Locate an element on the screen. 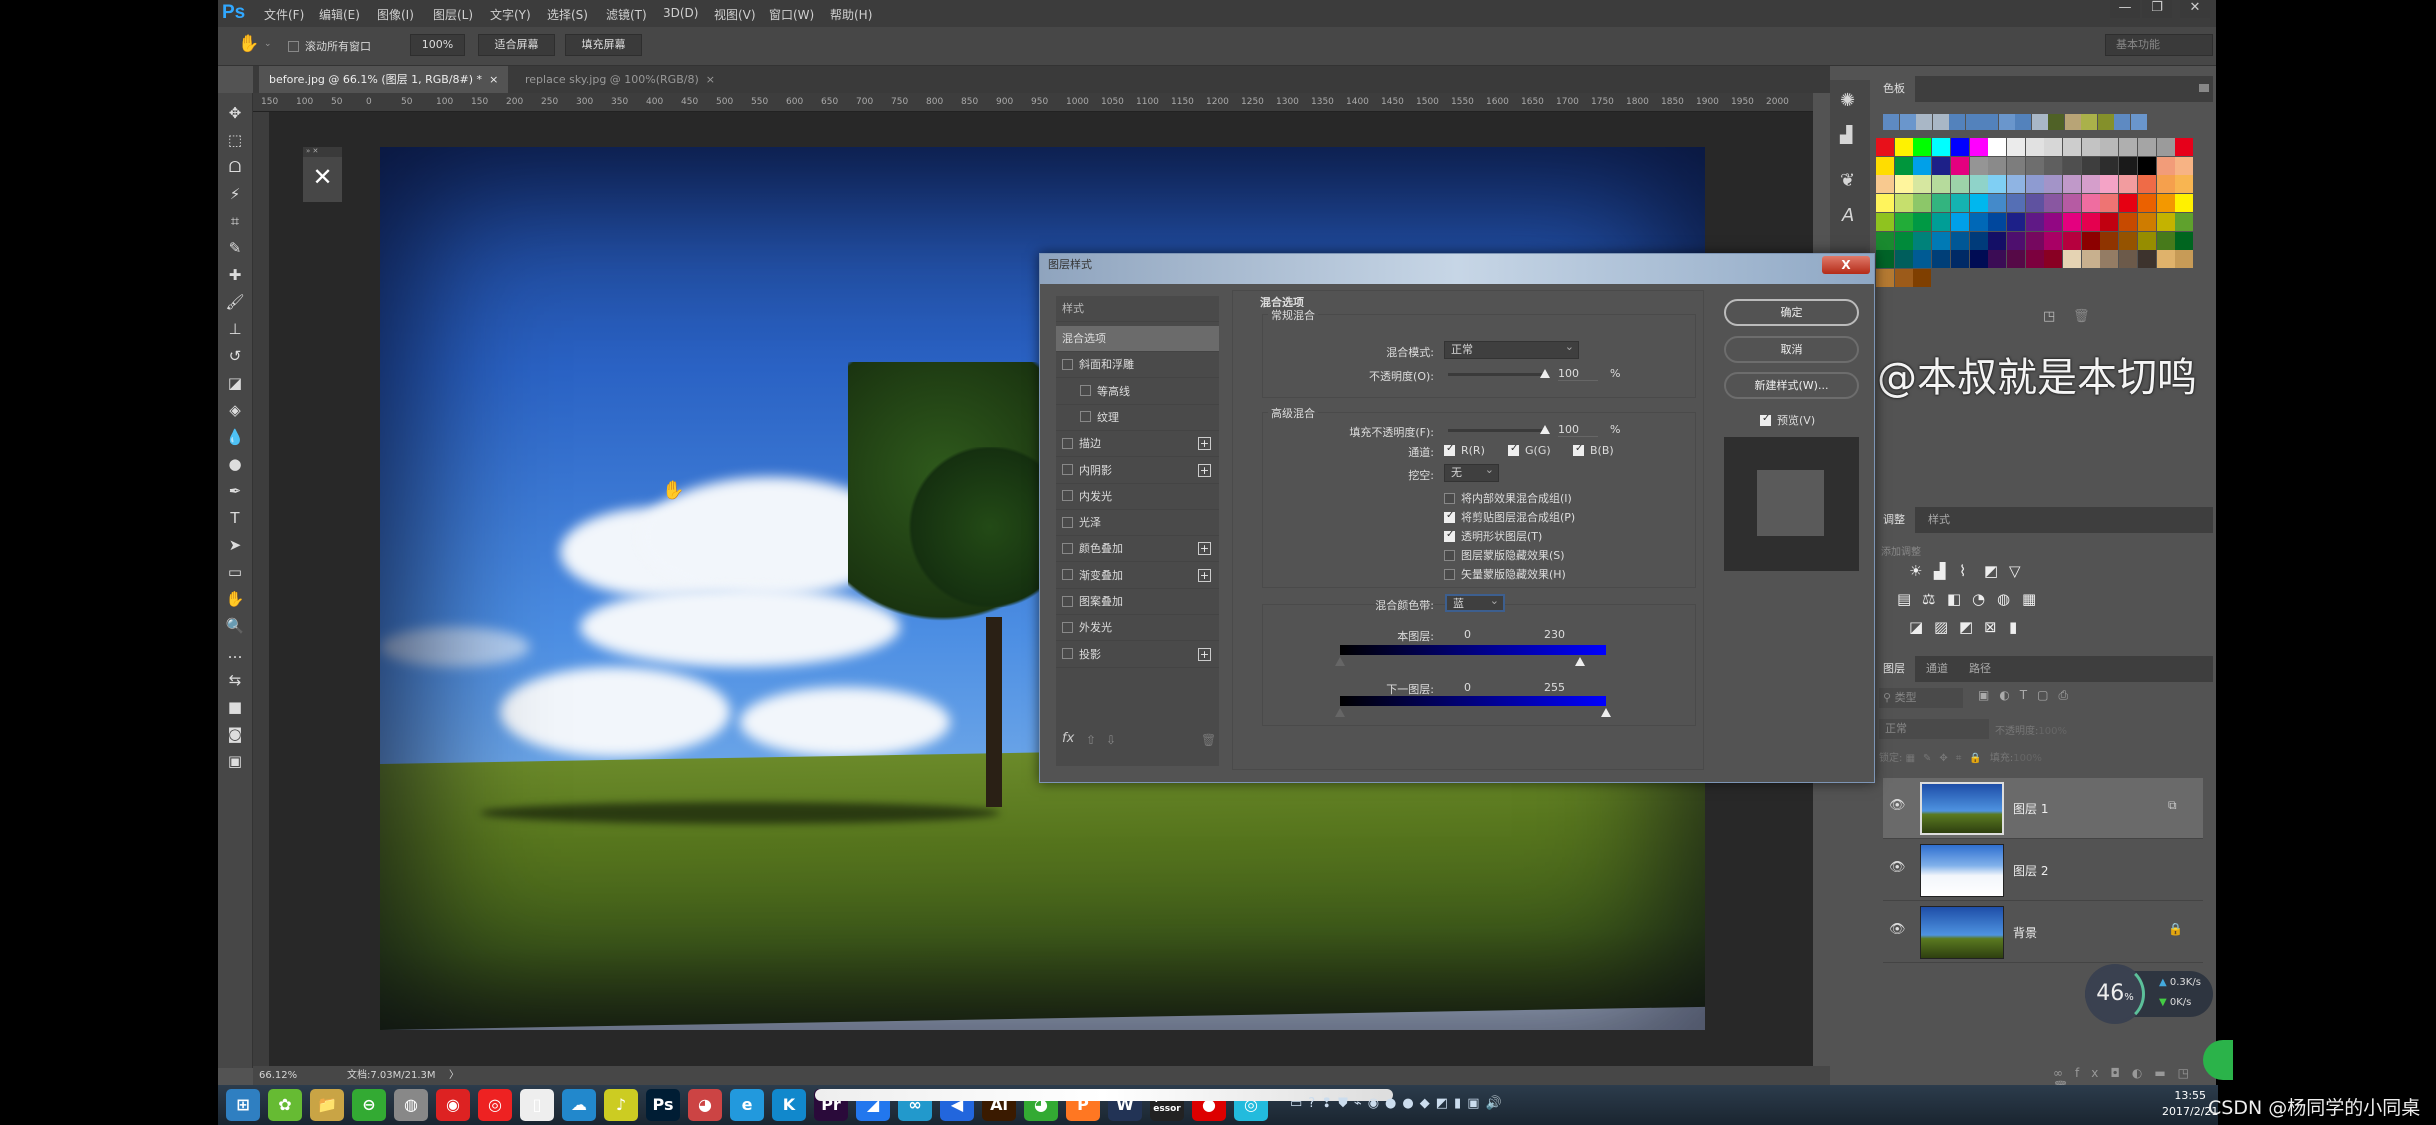  marquee-tool-icon: ⬚ is located at coordinates (235, 140).